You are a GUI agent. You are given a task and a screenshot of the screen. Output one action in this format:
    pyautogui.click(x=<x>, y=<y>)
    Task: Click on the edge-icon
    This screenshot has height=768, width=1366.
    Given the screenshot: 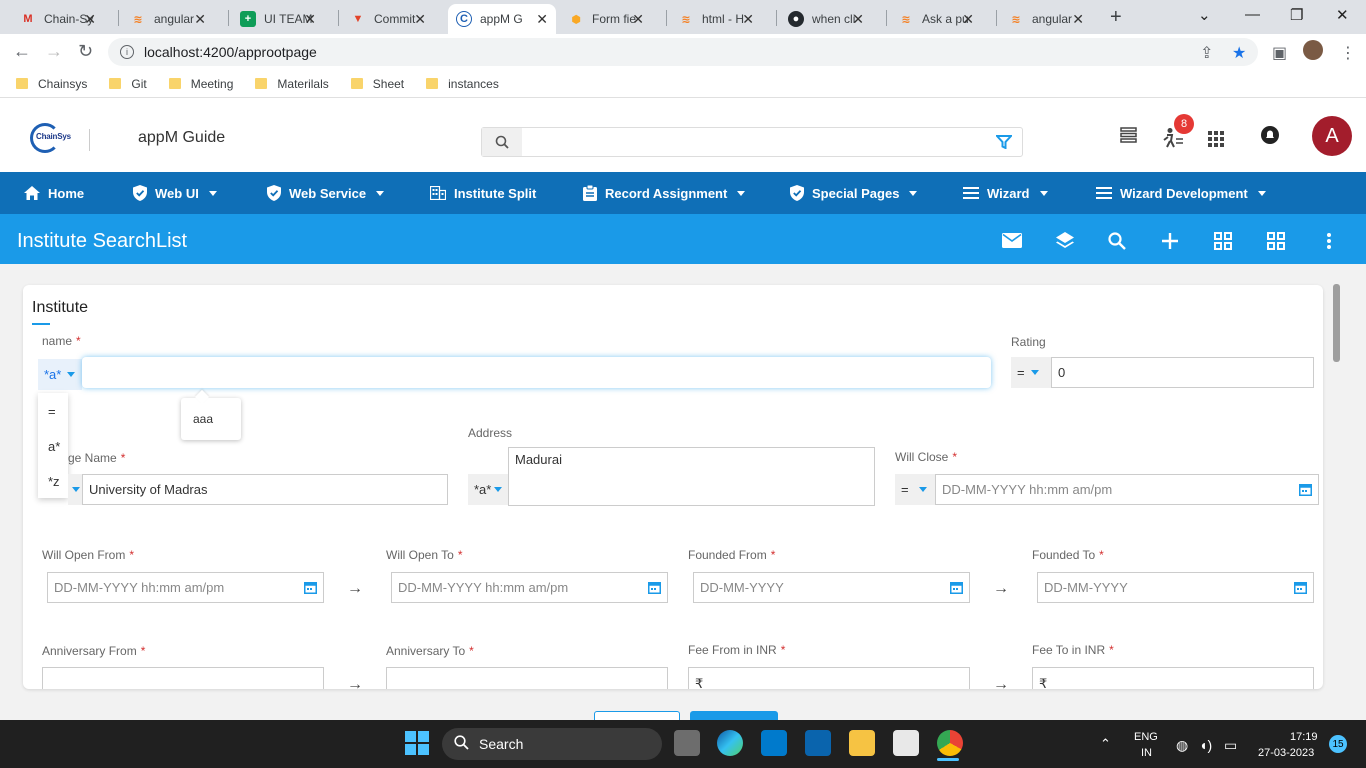 What is the action you would take?
    pyautogui.click(x=730, y=743)
    